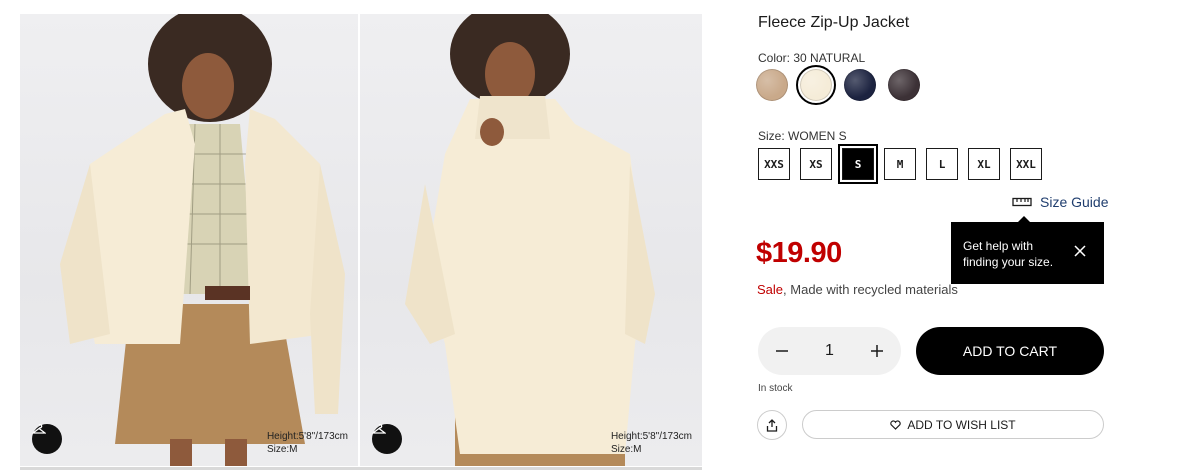  I want to click on size-option-xs: XS, so click(816, 164).